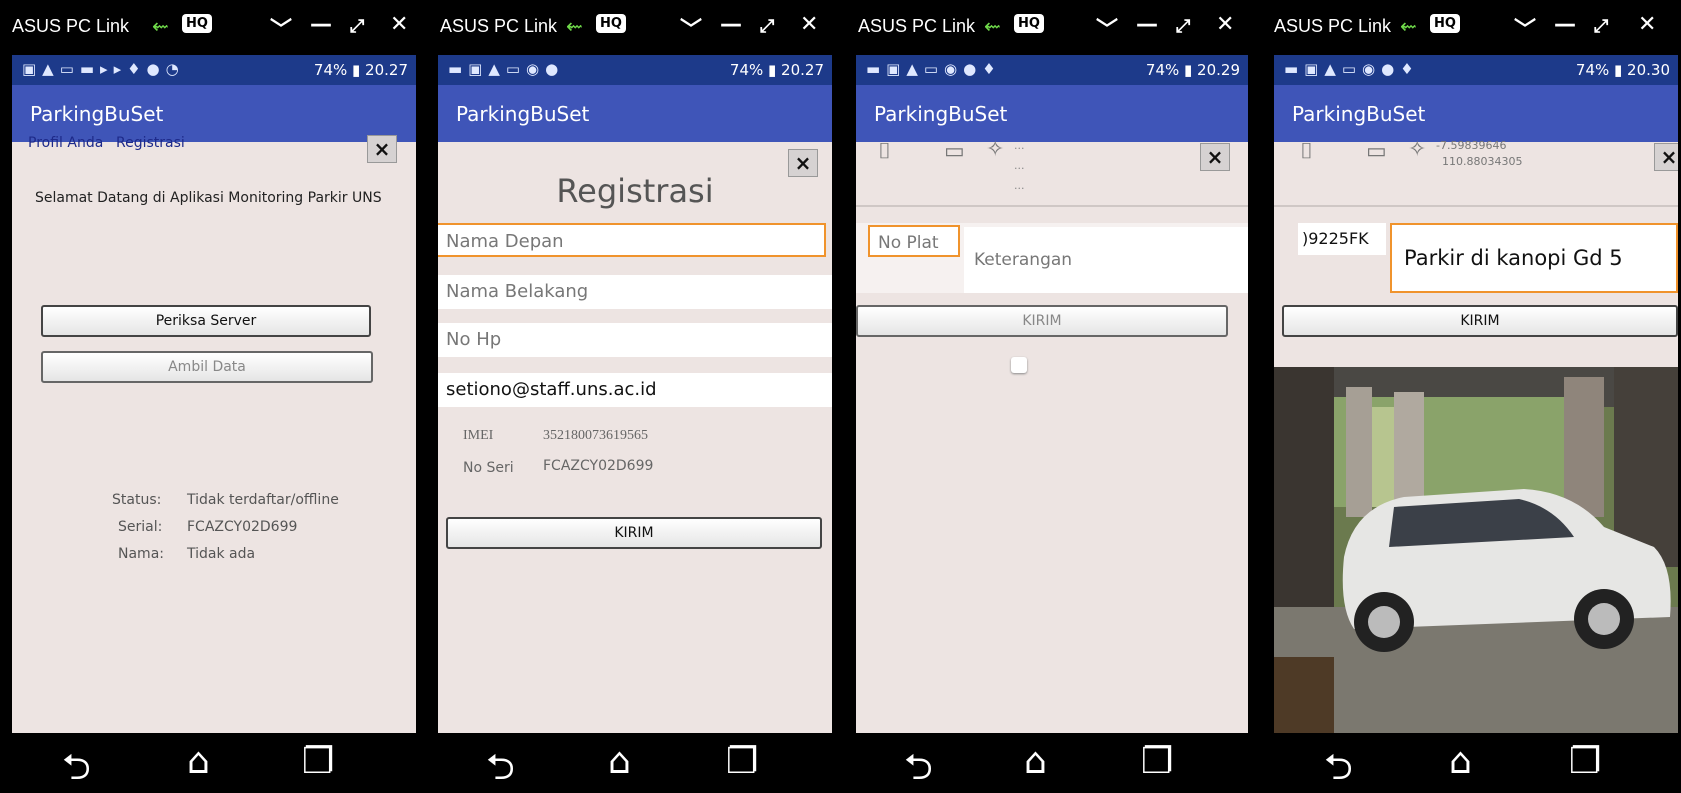 The image size is (1681, 793). What do you see at coordinates (635, 340) in the screenshot?
I see `phone-input: No Hp` at bounding box center [635, 340].